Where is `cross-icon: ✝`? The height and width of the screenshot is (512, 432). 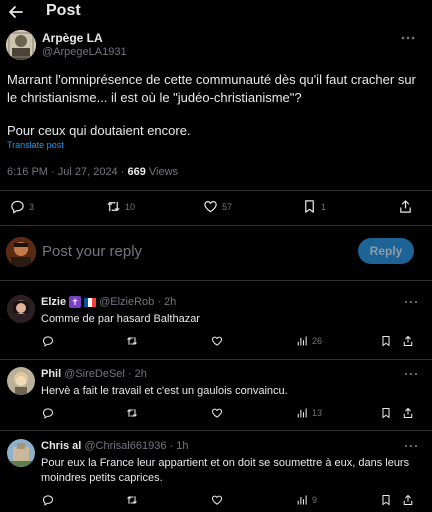
cross-icon: ✝ is located at coordinates (75, 302).